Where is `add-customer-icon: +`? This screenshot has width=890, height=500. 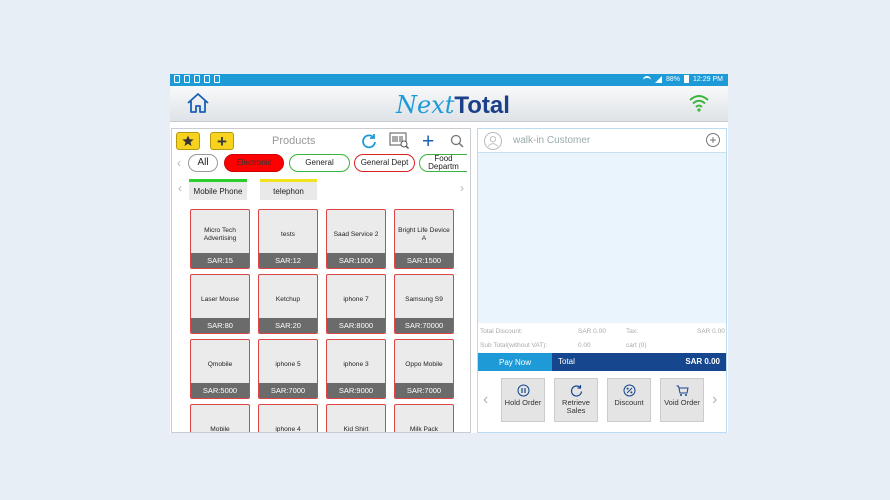 add-customer-icon: + is located at coordinates (713, 140).